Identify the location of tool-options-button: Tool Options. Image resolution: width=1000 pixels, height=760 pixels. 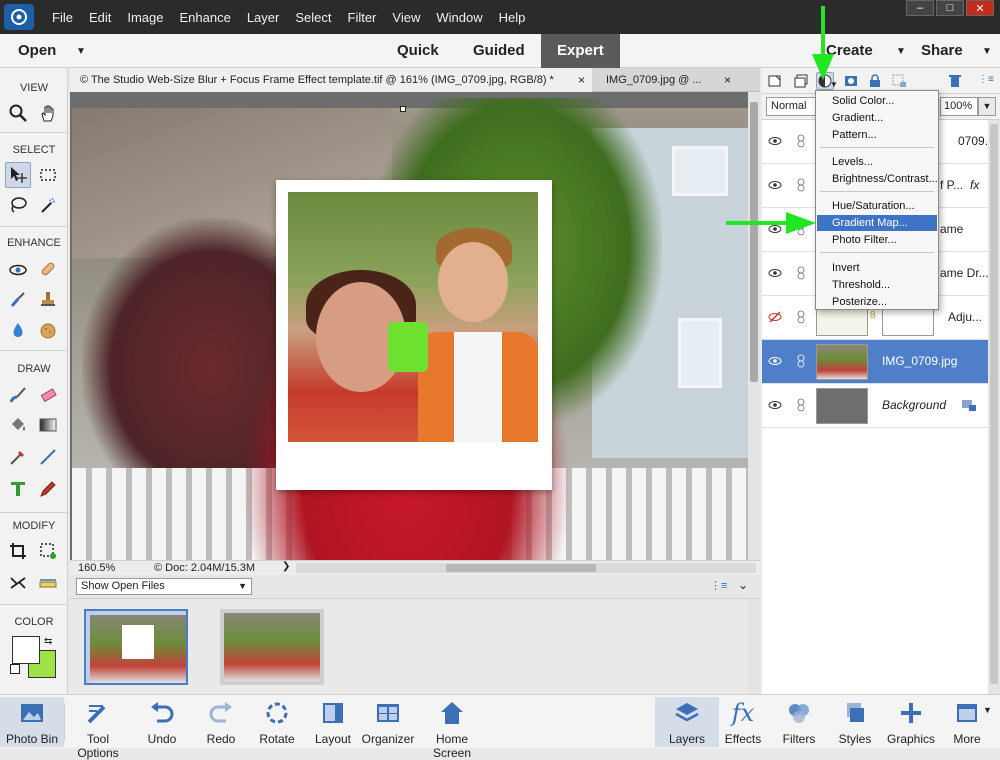
(98, 728).